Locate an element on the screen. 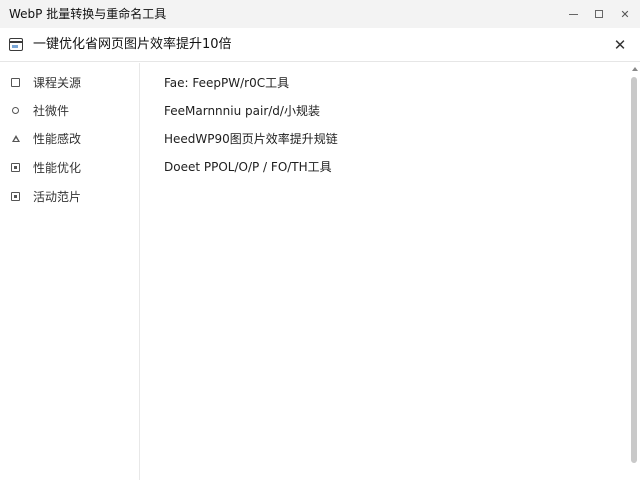 Image resolution: width=640 pixels, height=480 pixels. maximize-icon is located at coordinates (599, 14).